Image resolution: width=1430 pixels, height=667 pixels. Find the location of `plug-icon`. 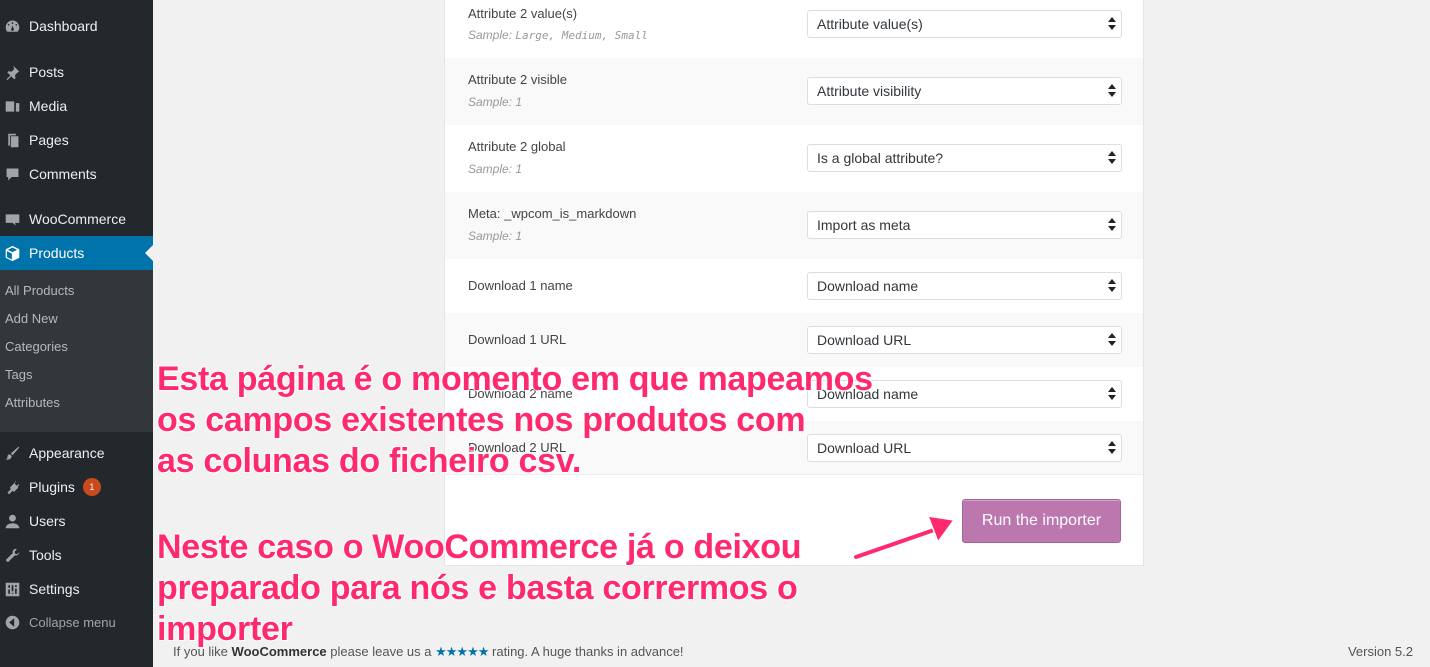

plug-icon is located at coordinates (12, 487).